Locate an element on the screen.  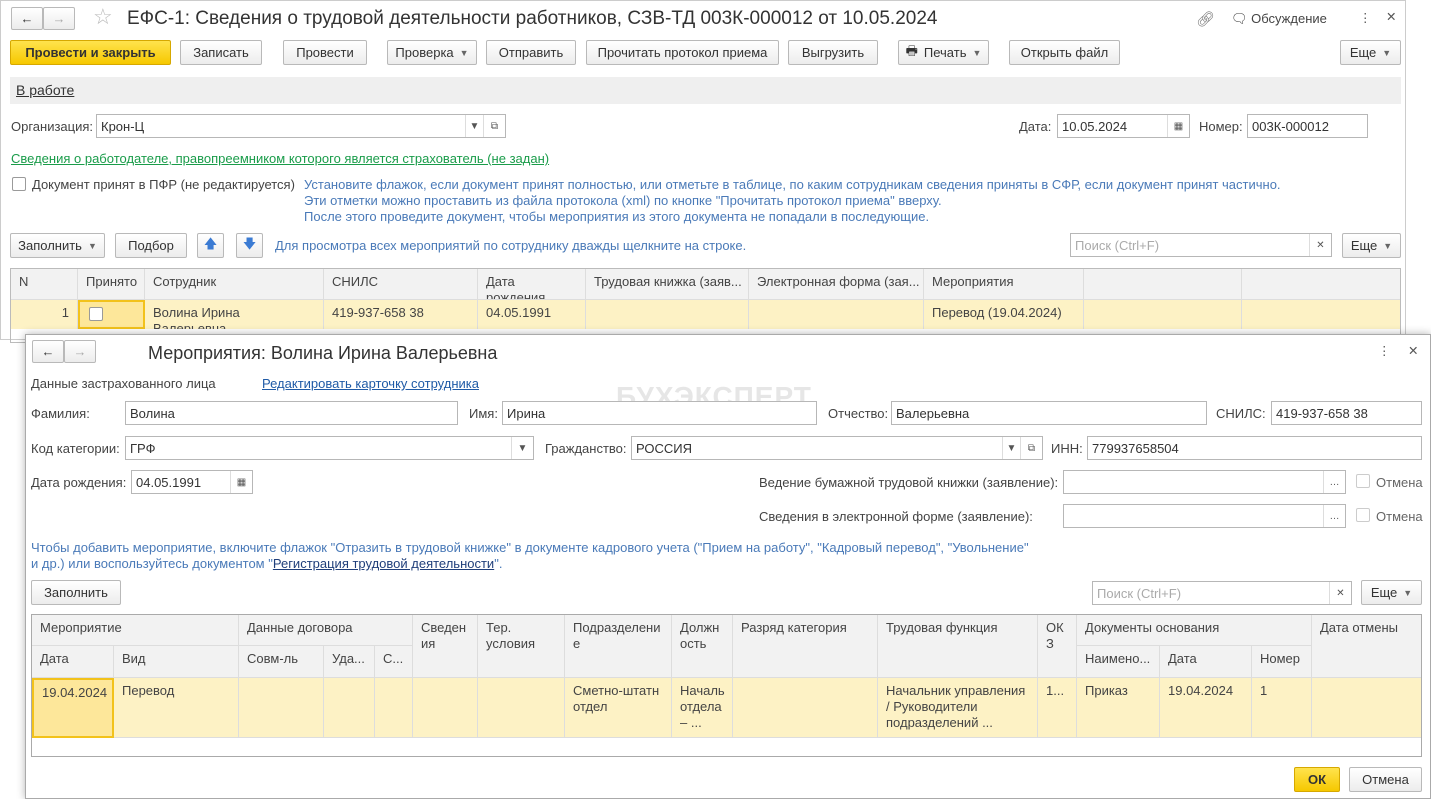
dialog-fill-button: Заполнить is located at coordinates (76, 592).